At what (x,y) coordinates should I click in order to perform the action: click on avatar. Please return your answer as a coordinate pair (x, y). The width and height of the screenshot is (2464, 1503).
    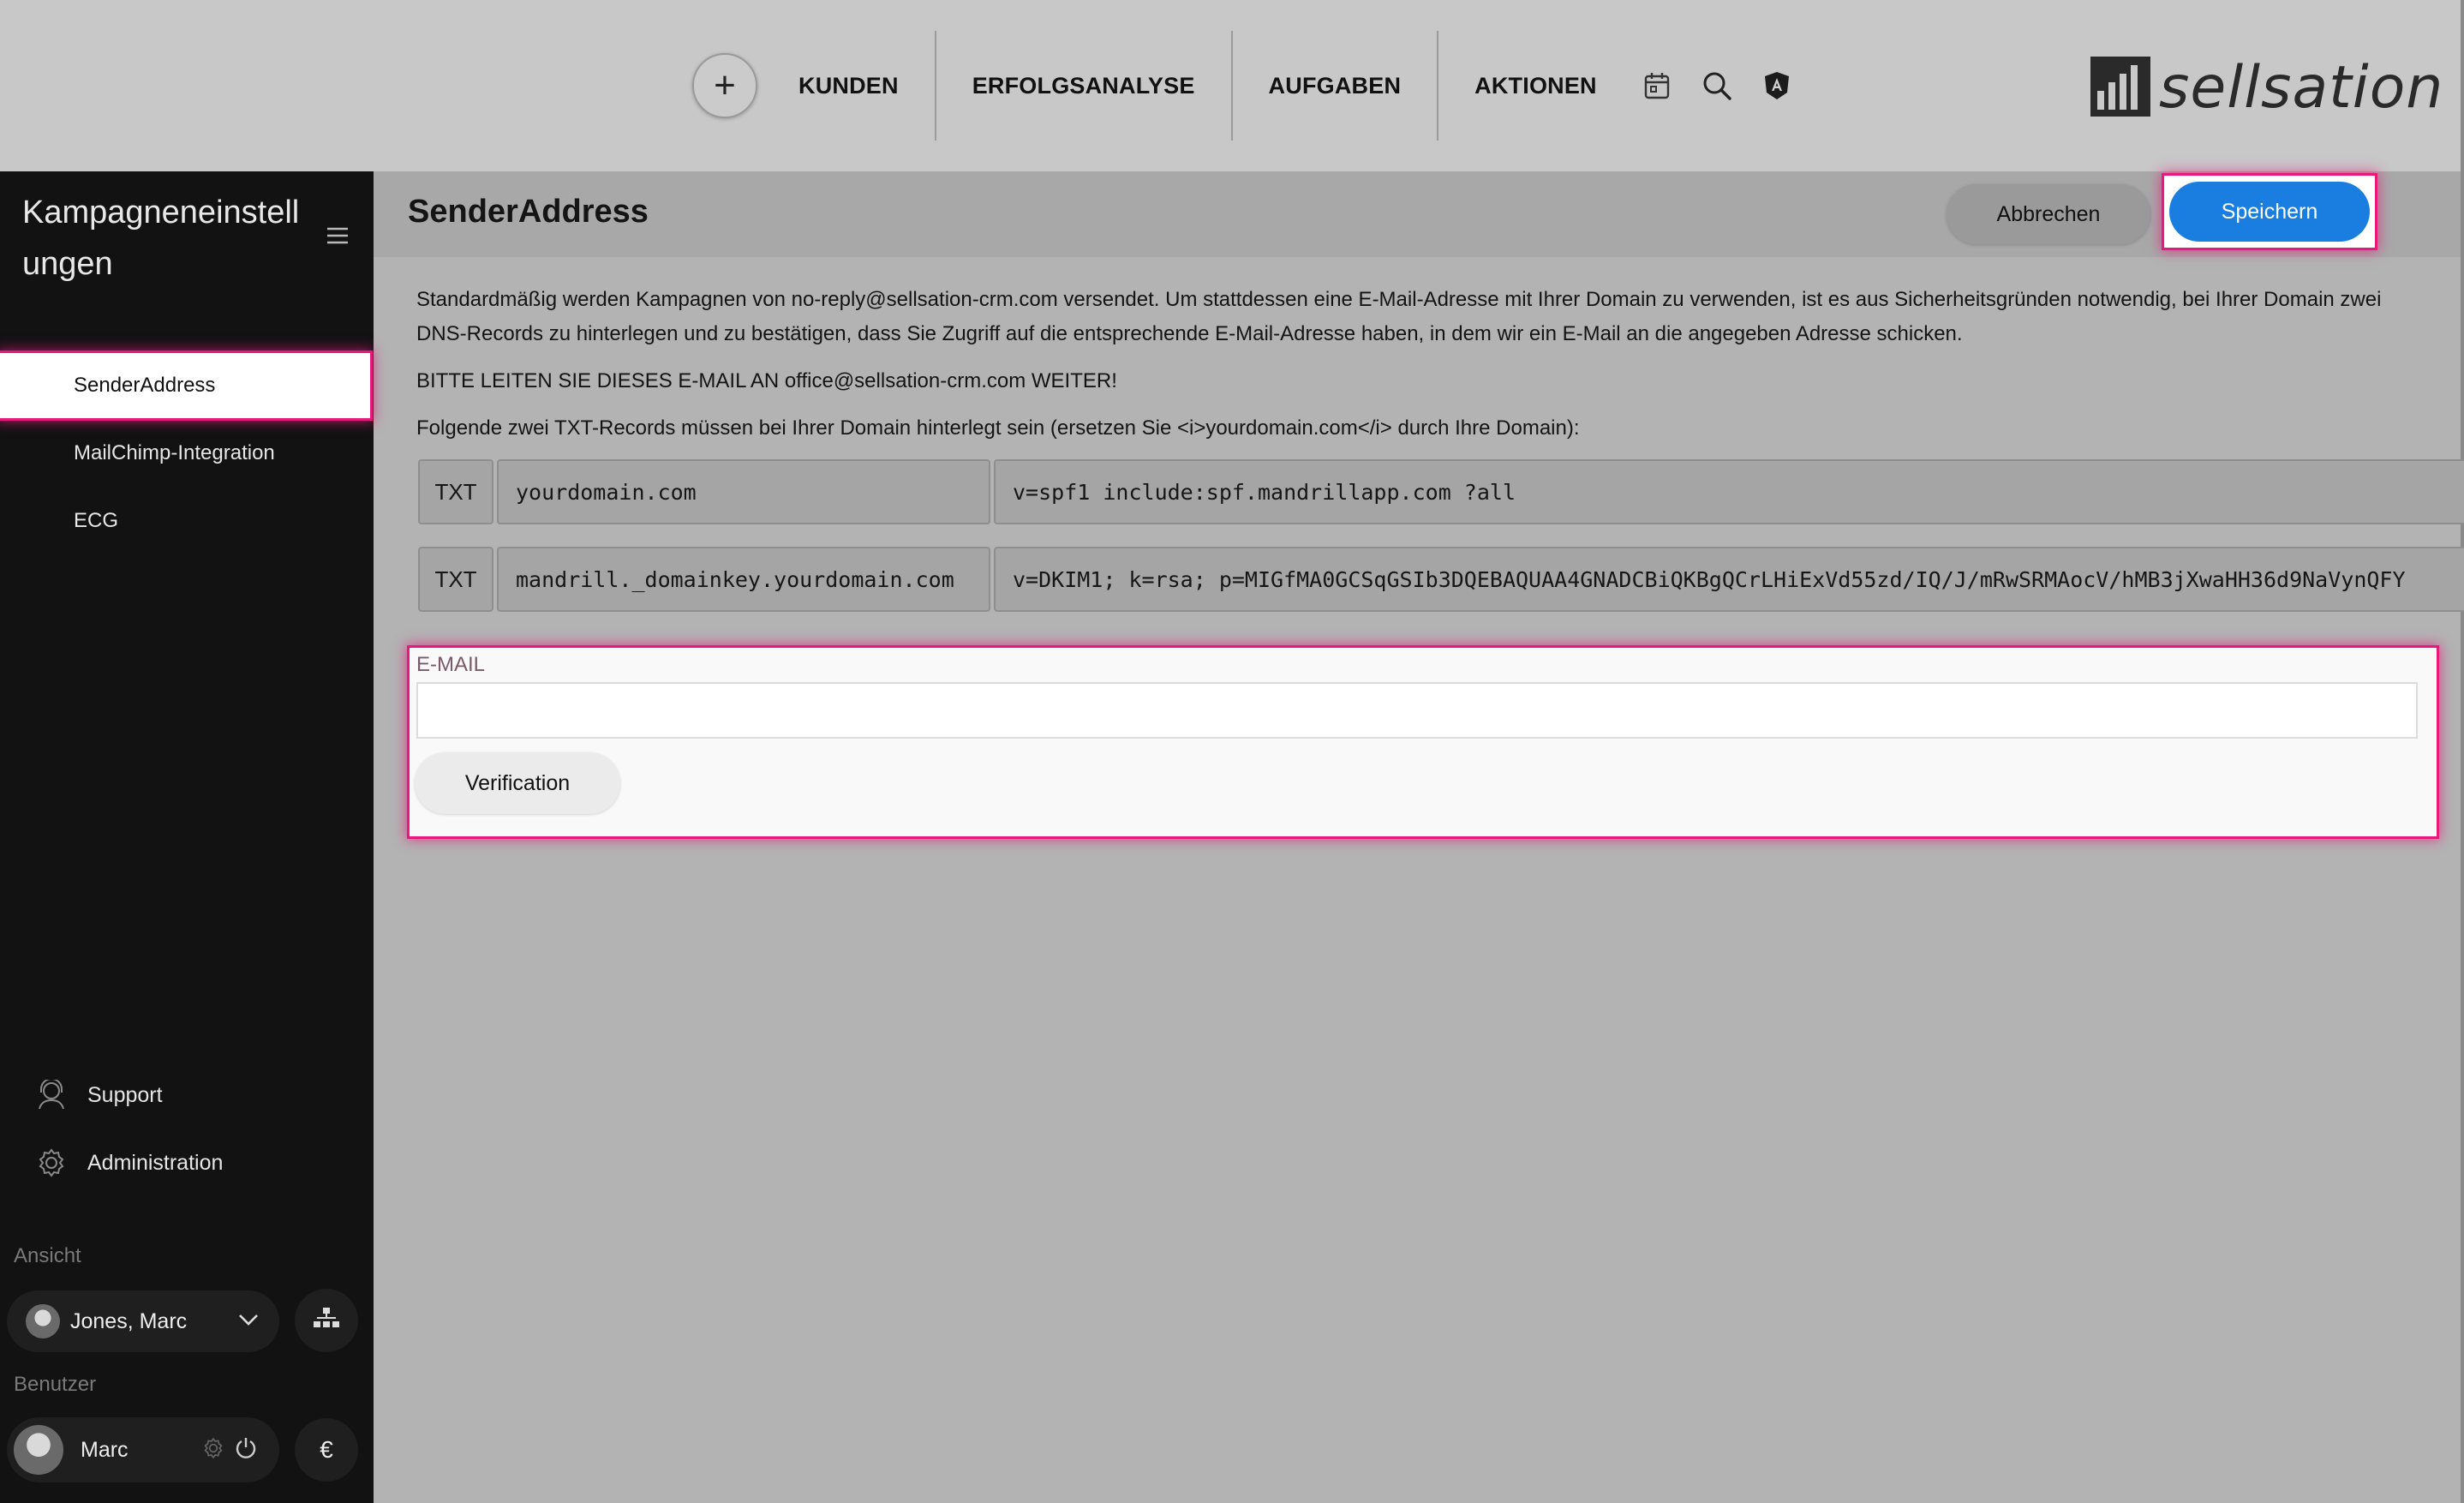
    Looking at the image, I should click on (43, 1321).